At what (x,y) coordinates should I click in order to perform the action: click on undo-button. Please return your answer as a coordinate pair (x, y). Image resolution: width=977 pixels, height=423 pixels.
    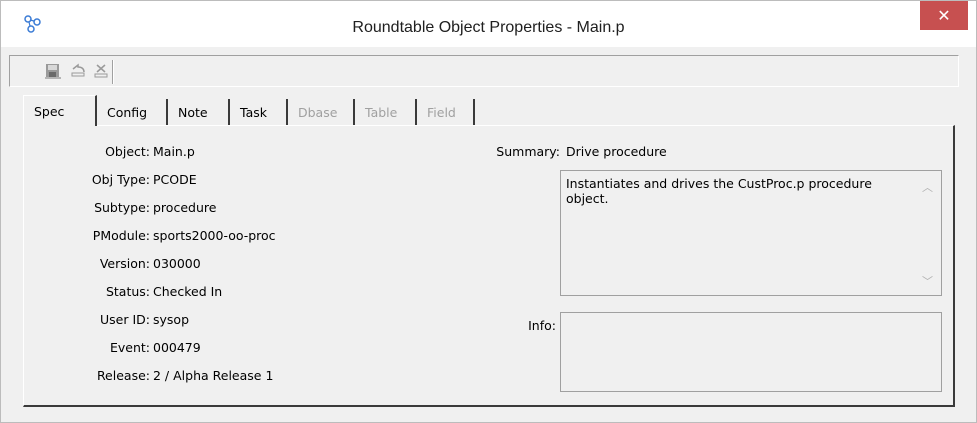
    Looking at the image, I should click on (78, 72).